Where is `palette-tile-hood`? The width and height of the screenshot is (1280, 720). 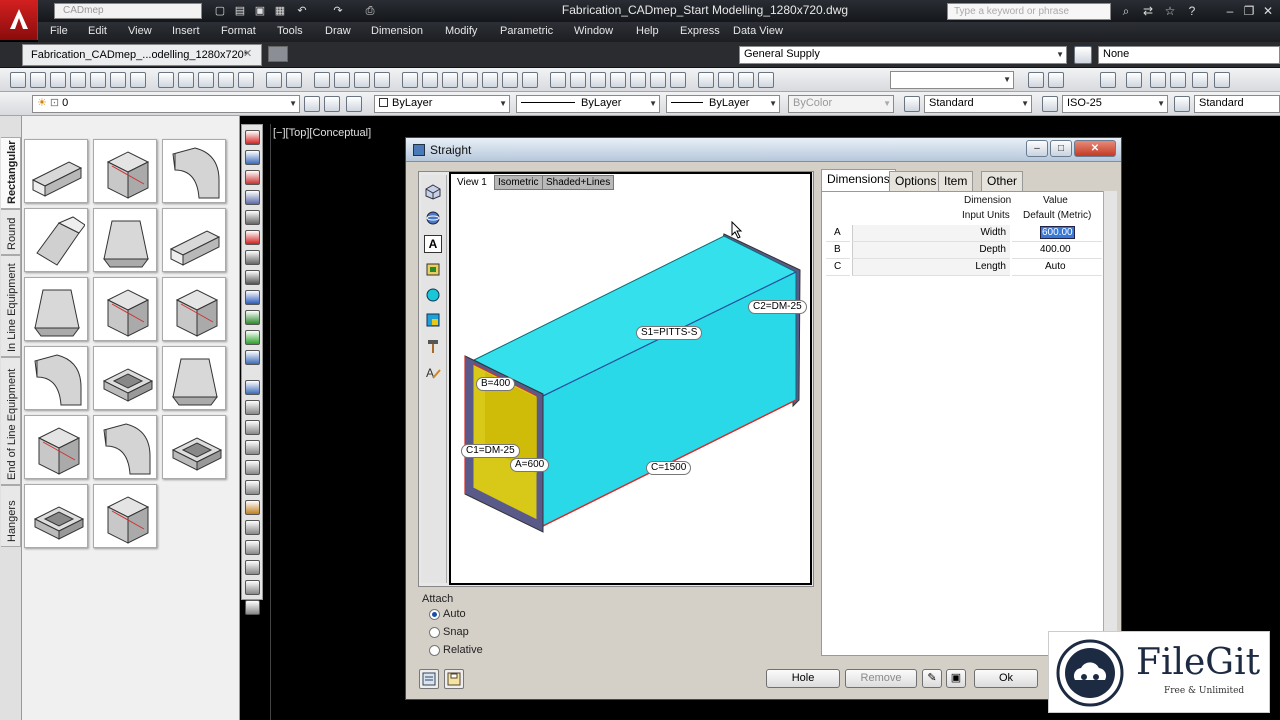
palette-tile-hood is located at coordinates (194, 378).